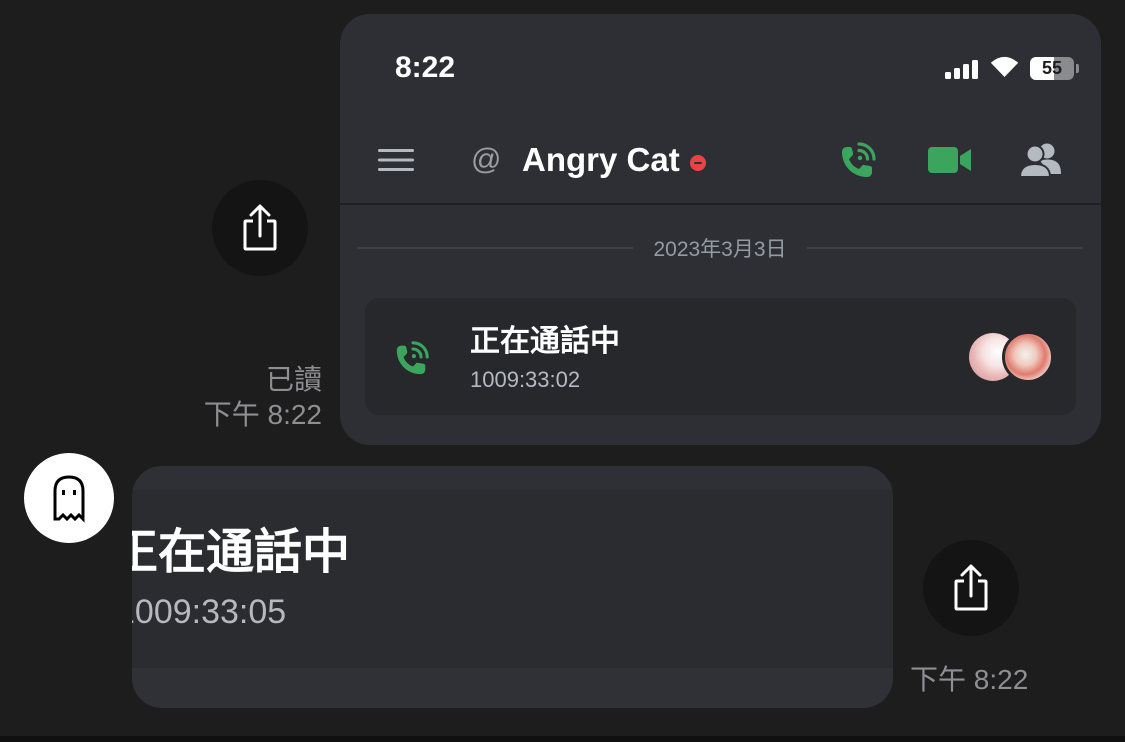 The height and width of the screenshot is (742, 1125). I want to click on dnd-status-icon, so click(697, 163).